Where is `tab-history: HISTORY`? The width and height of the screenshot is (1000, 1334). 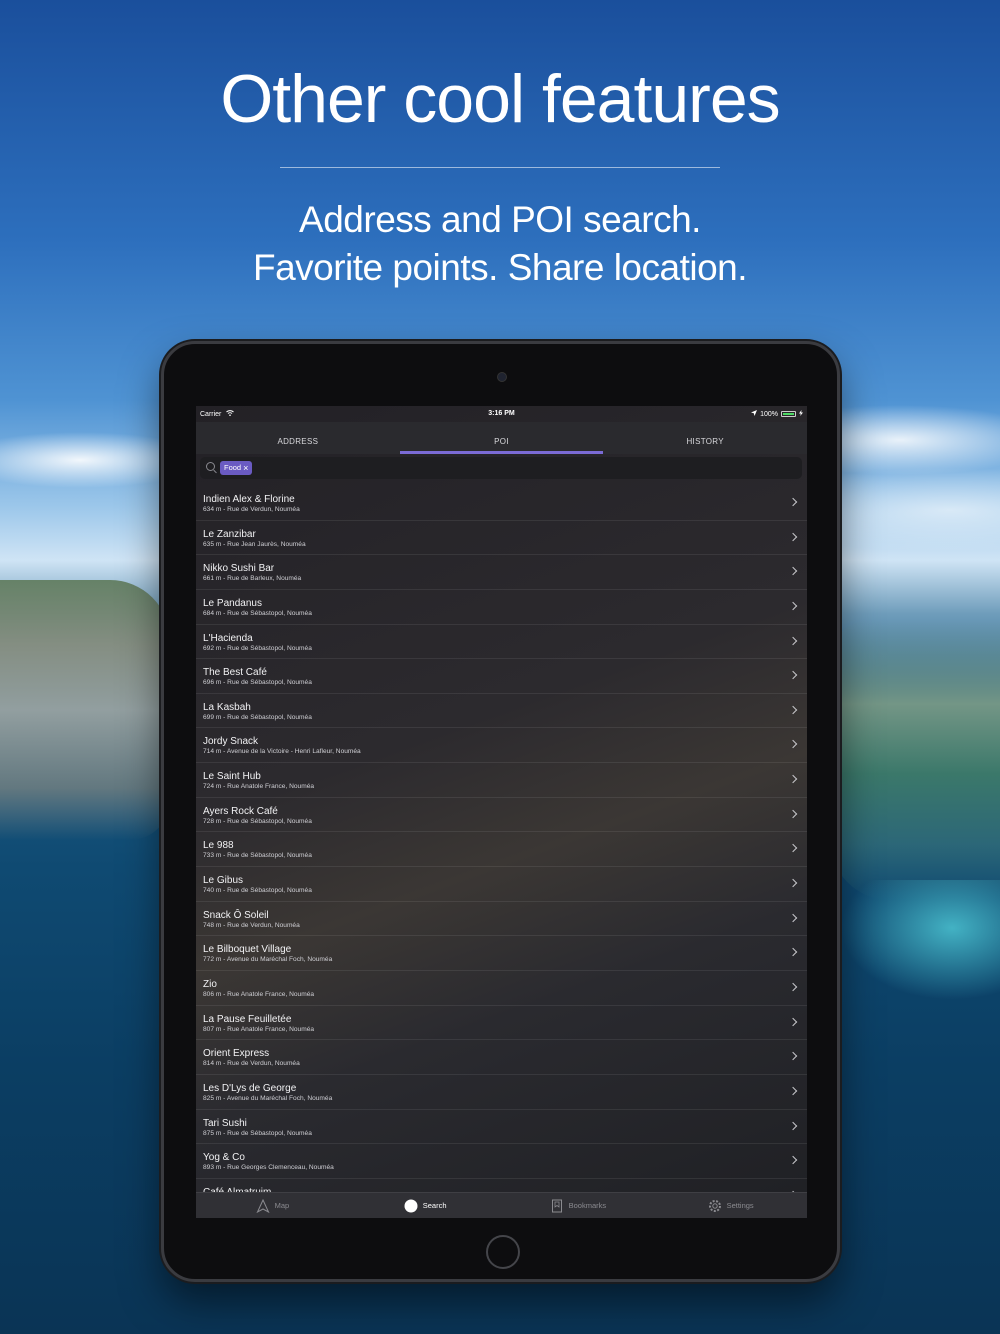
tab-history: HISTORY is located at coordinates (705, 438).